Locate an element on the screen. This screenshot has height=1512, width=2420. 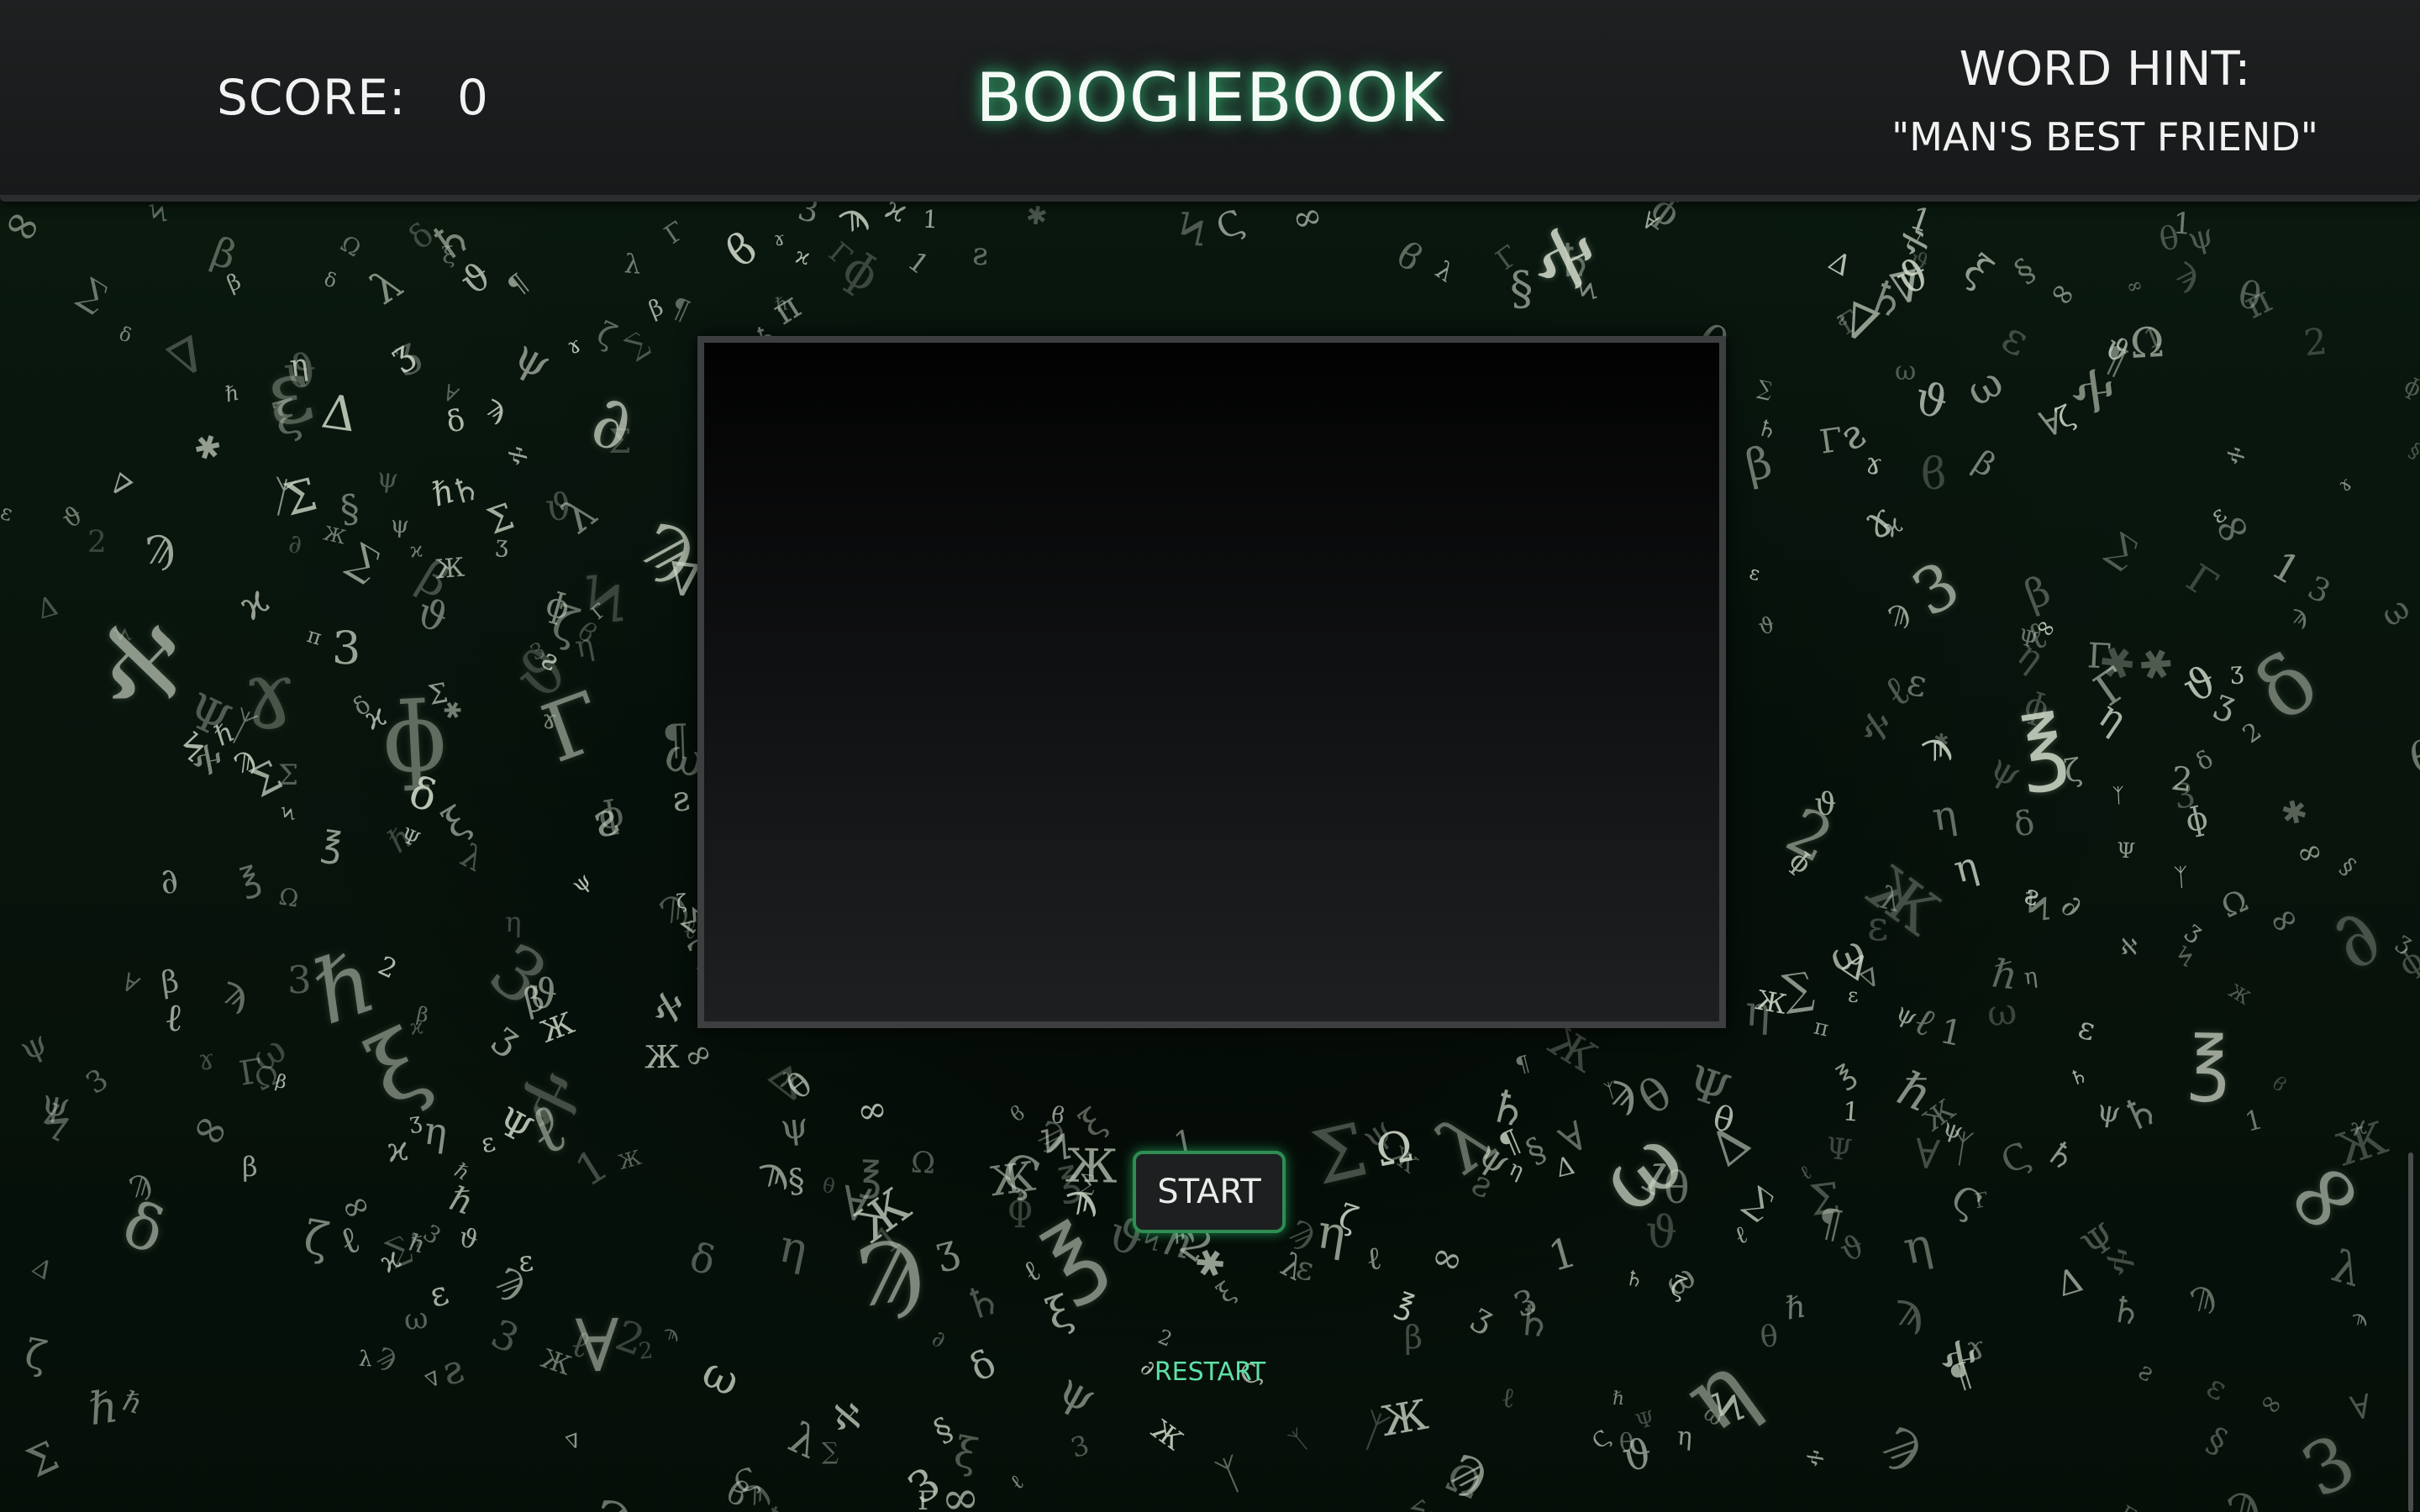
background-glyph: Σ is located at coordinates (1422, 1503).